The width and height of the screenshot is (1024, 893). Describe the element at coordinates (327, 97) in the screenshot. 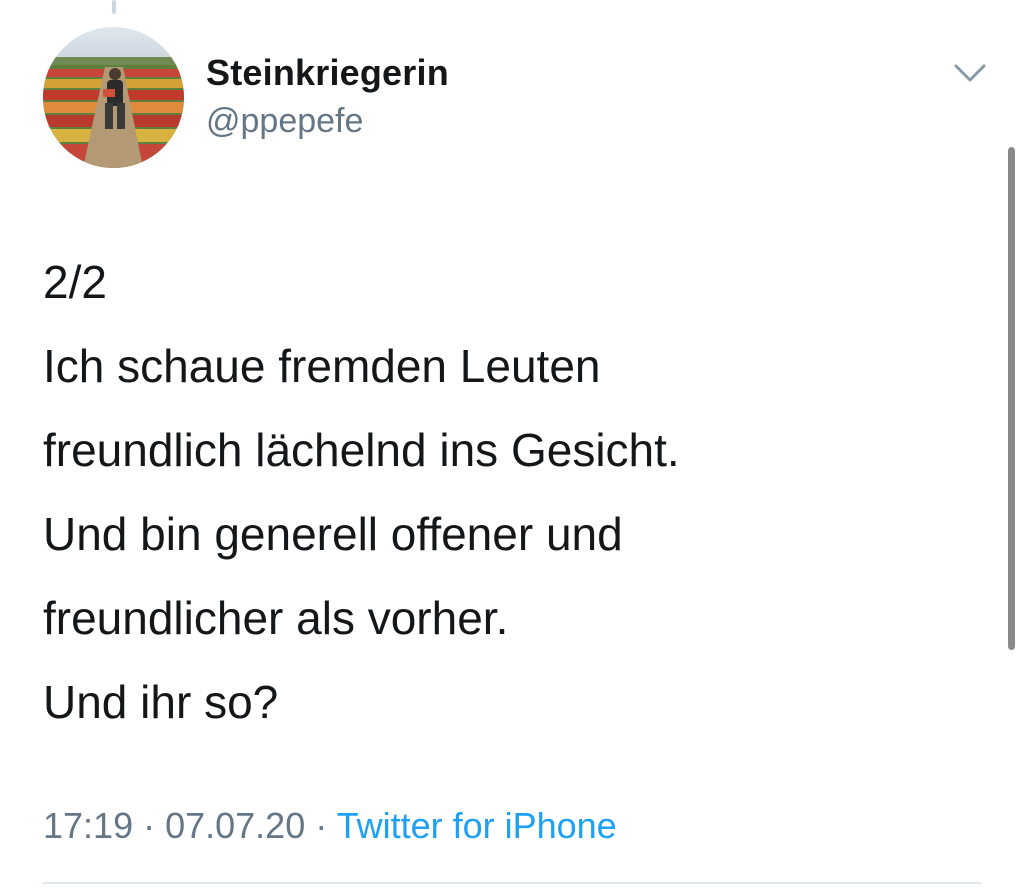

I see `tweet-author: Steinkriegerin @ppepefe` at that location.